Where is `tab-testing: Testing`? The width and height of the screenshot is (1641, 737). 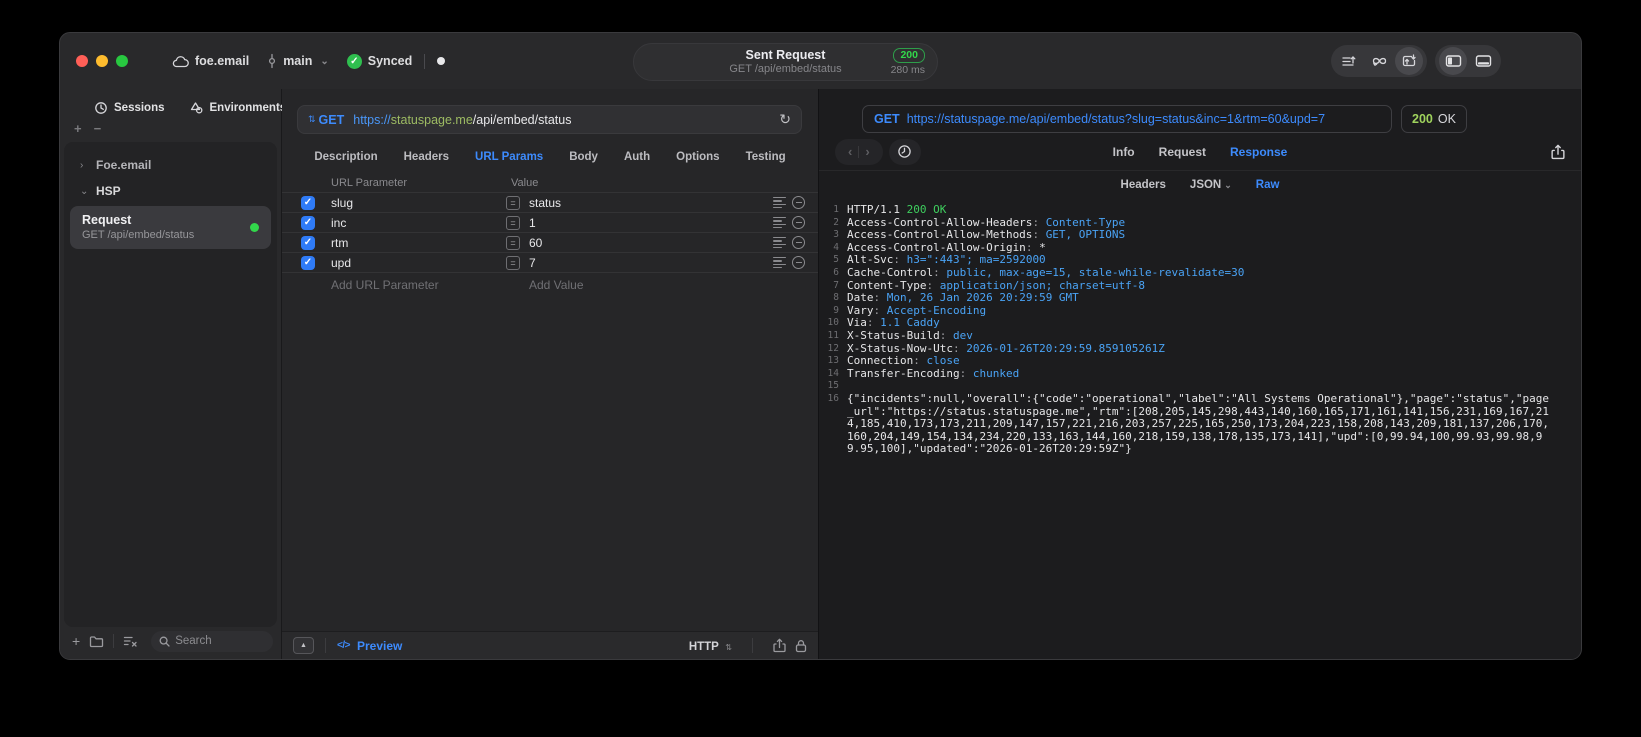
tab-testing: Testing is located at coordinates (766, 157).